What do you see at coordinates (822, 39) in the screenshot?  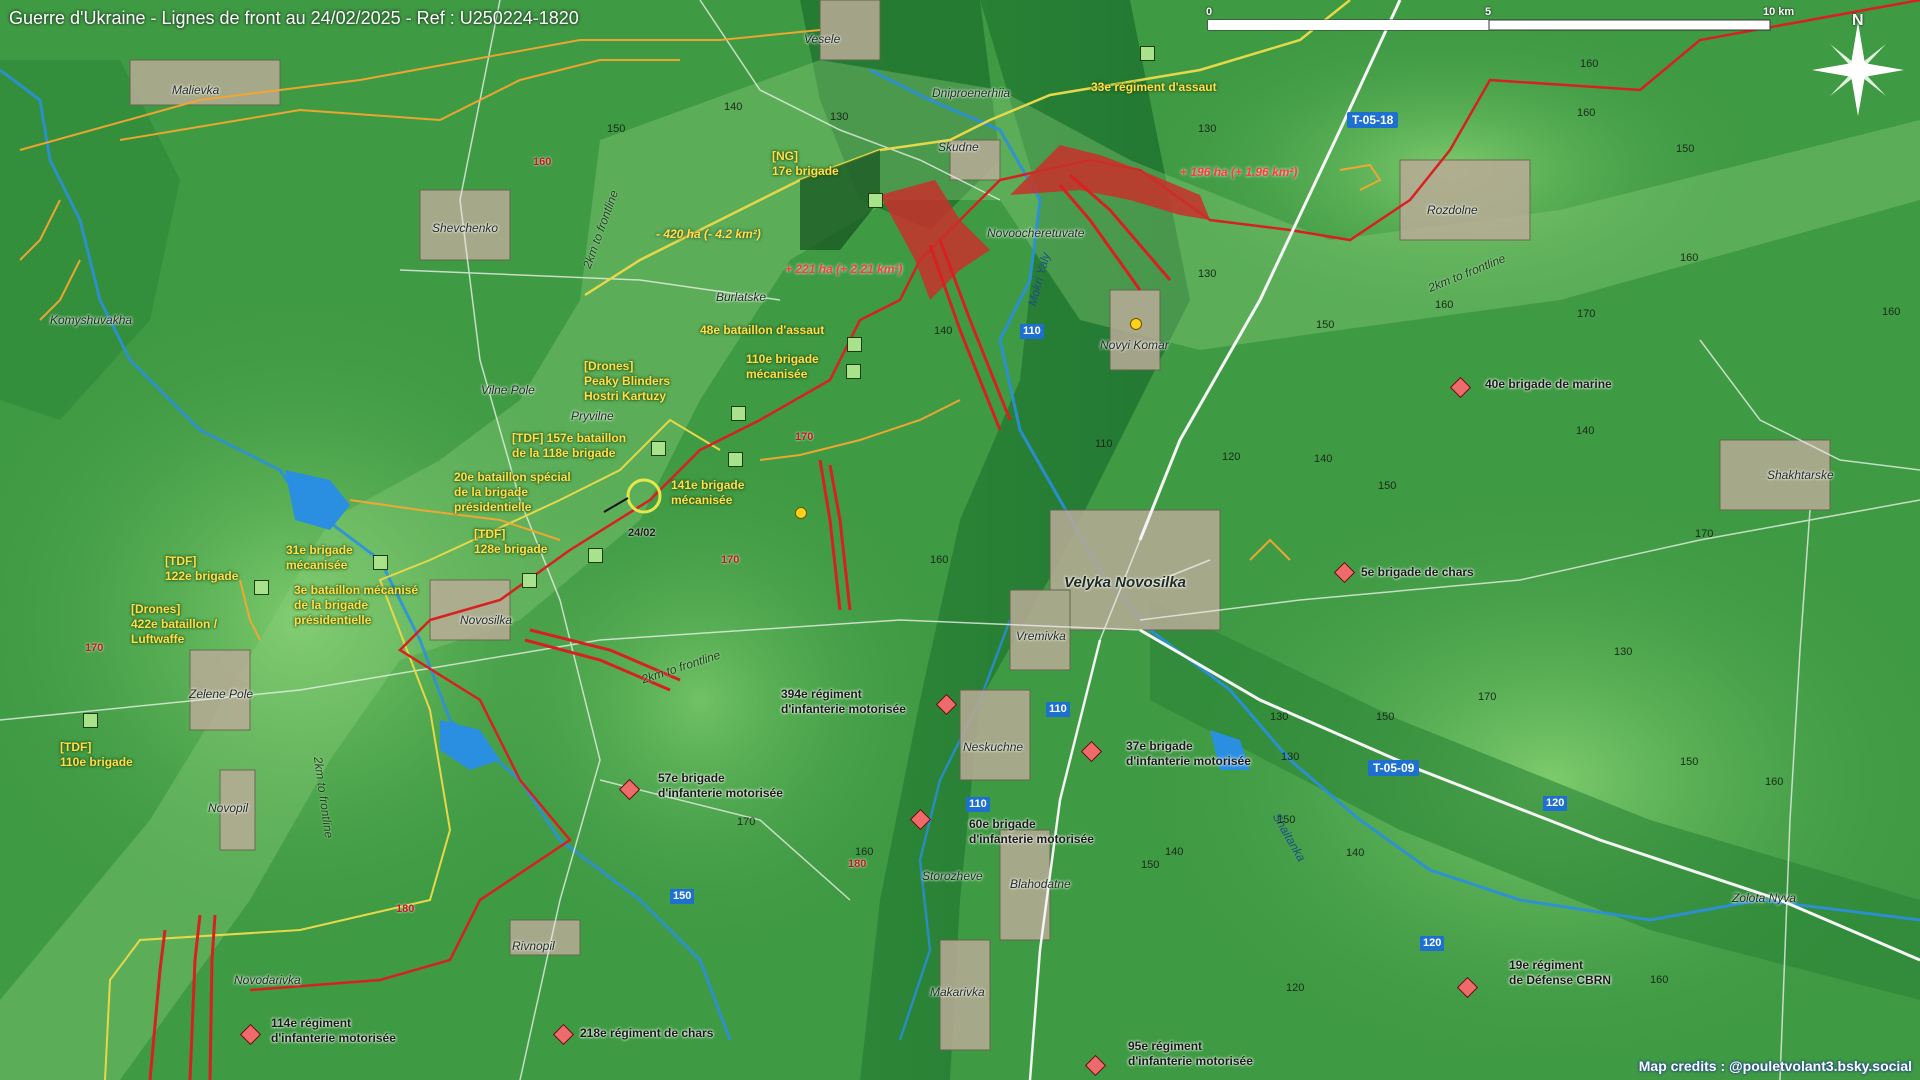 I see `place-vesele: Vesele` at bounding box center [822, 39].